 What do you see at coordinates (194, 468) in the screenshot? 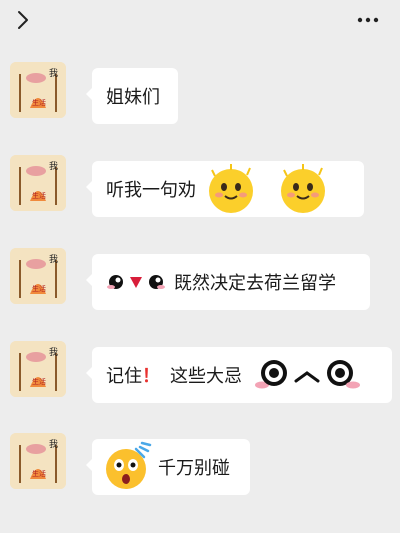
I see `message-text: 千万别碰` at bounding box center [194, 468].